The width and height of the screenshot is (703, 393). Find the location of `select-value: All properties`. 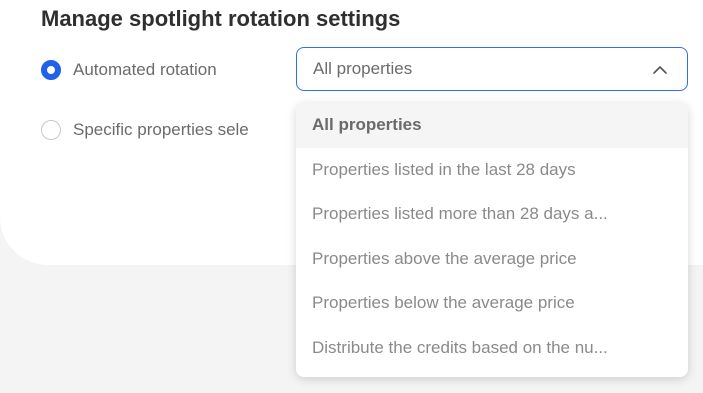

select-value: All properties is located at coordinates (363, 68).